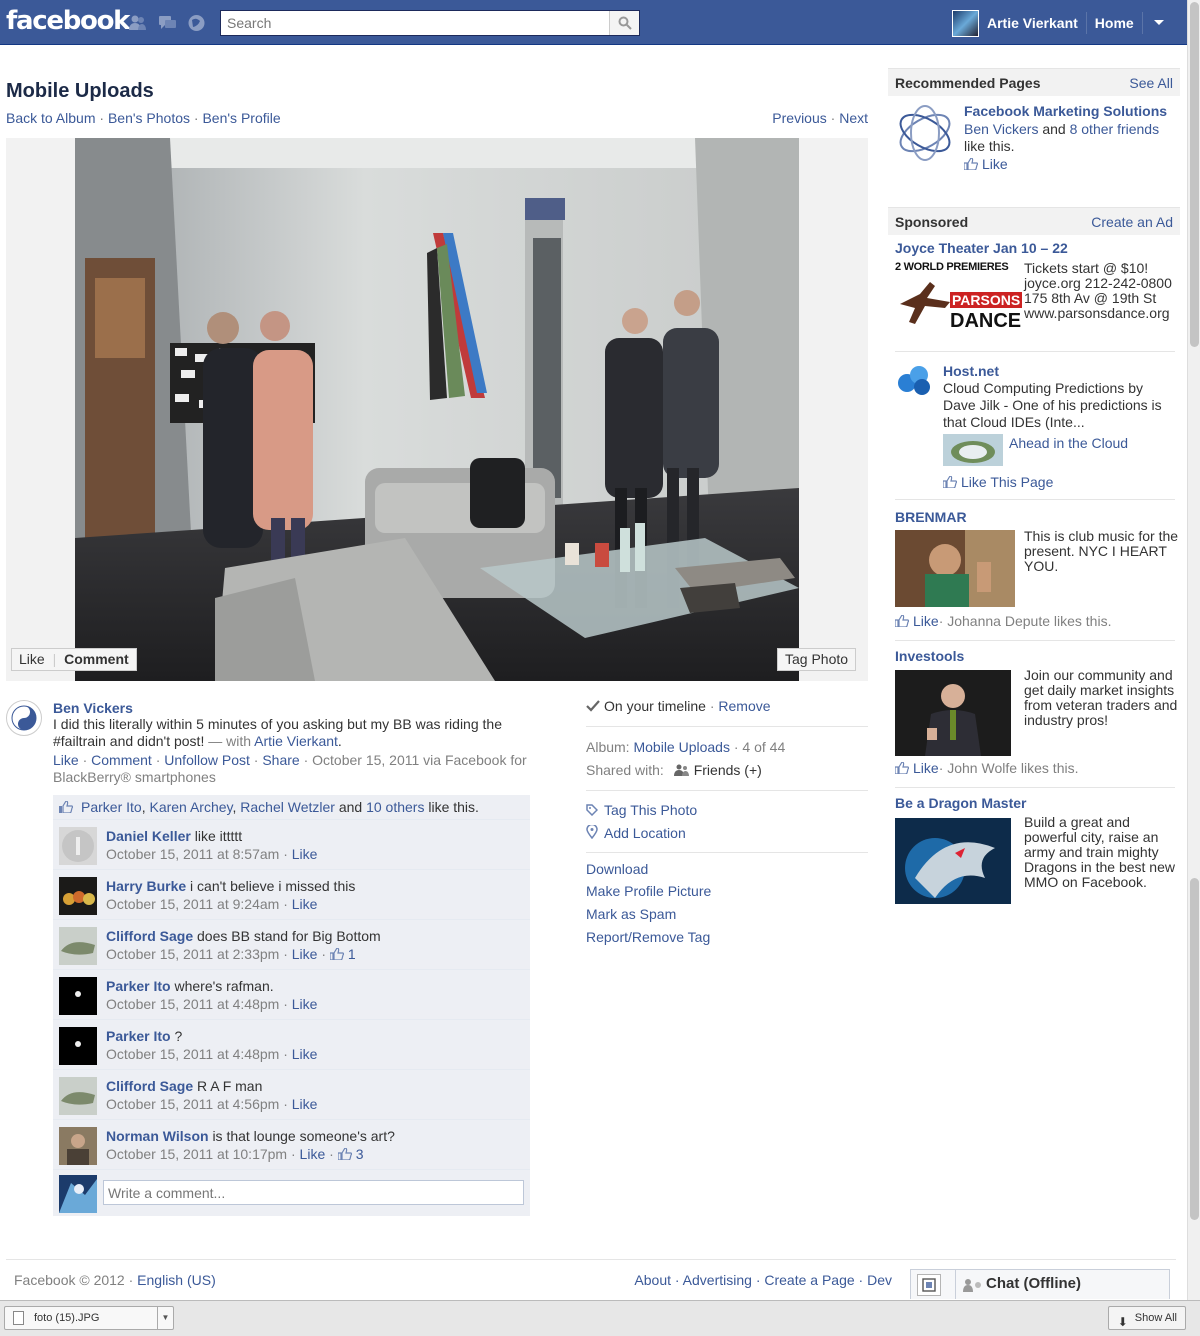  Describe the element at coordinates (287, 807) in the screenshot. I see `liker-link: Rachel Wetzler` at that location.